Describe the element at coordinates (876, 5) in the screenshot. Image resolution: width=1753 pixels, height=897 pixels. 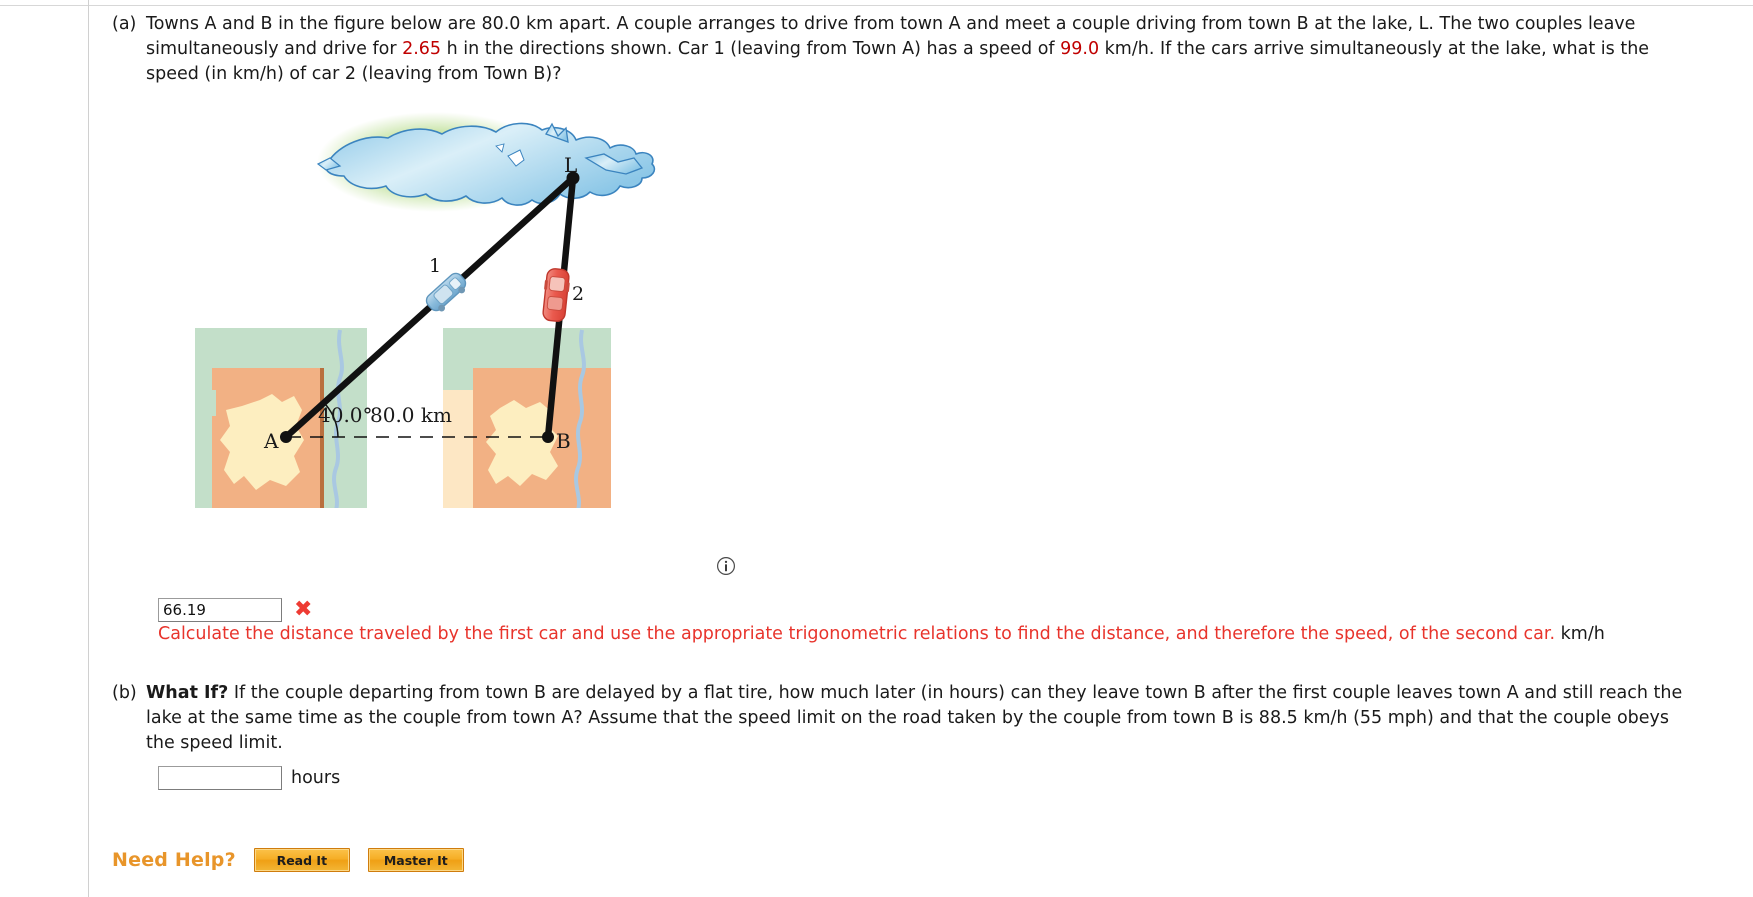
I see `top-divider` at that location.